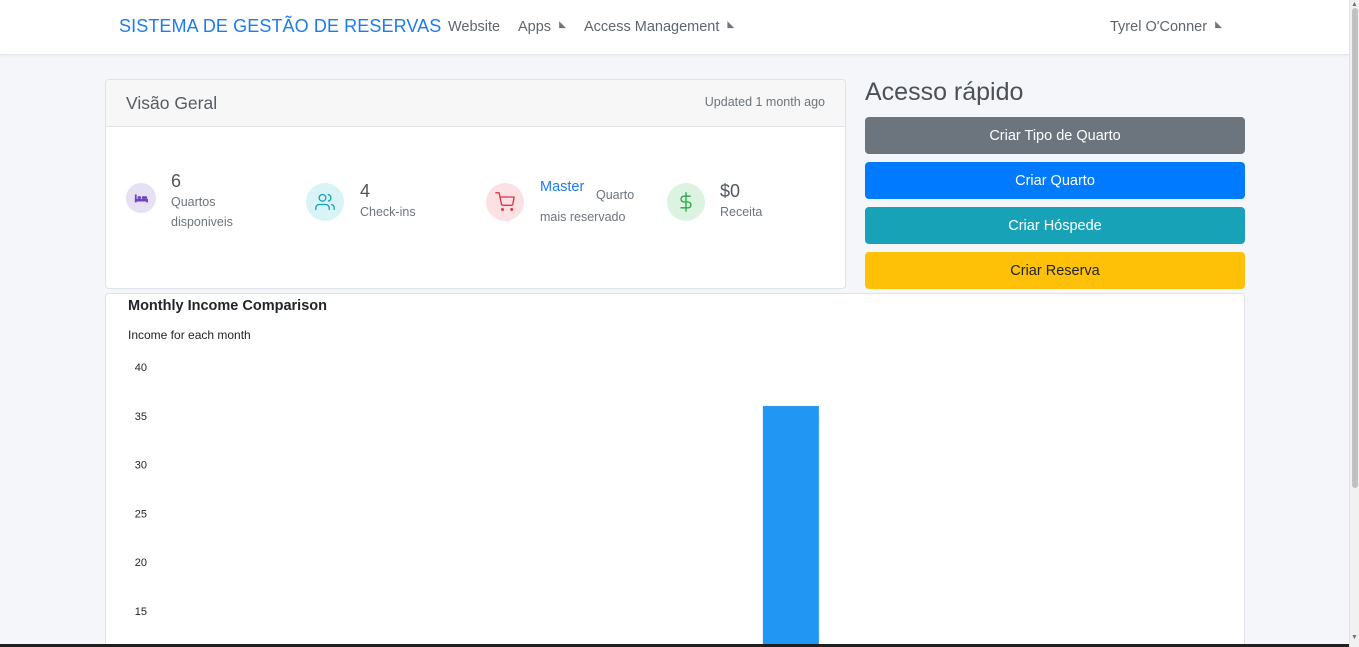 This screenshot has height=647, width=1359. I want to click on quick-access-title: Acesso rápido, so click(944, 92).